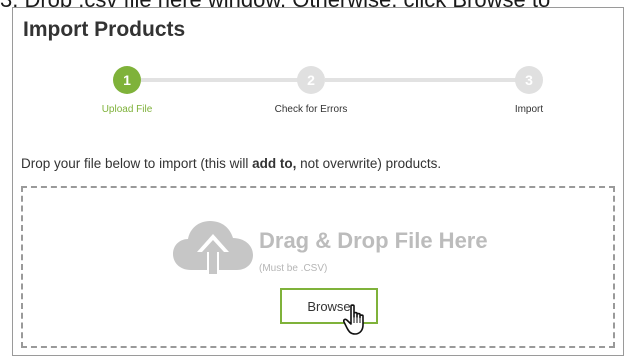  Describe the element at coordinates (529, 109) in the screenshot. I see `step-3-label: Import` at that location.